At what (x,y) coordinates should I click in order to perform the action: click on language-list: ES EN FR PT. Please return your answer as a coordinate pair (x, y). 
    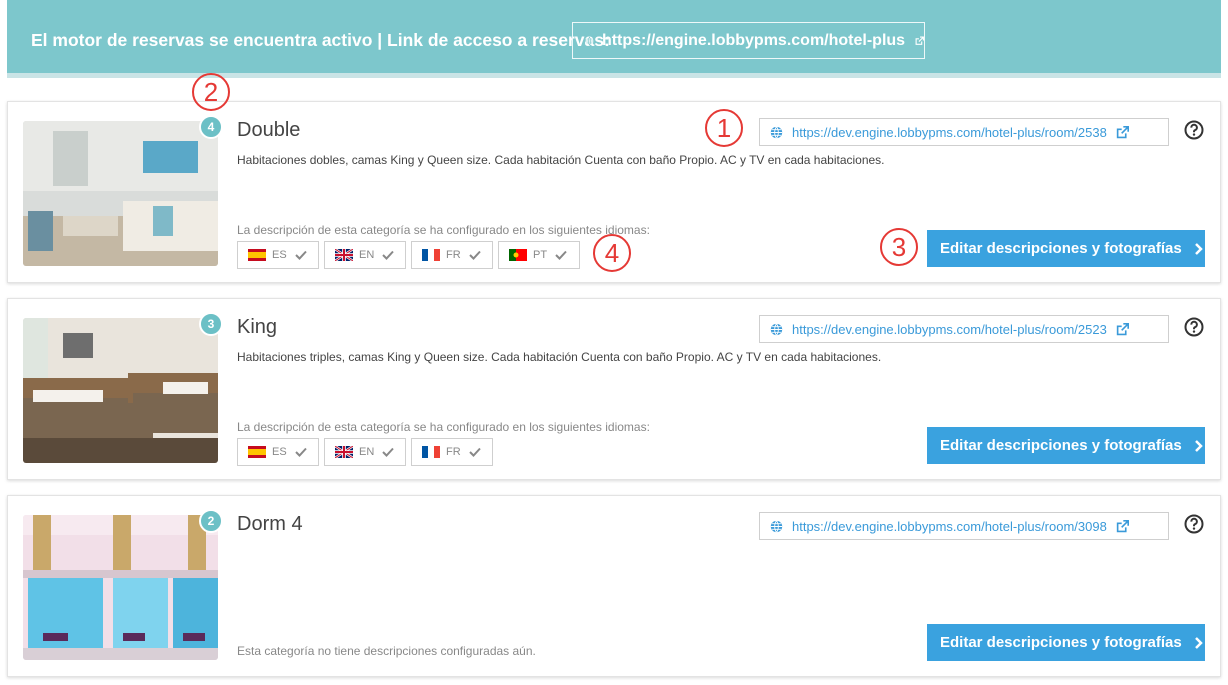
    Looking at the image, I should click on (408, 255).